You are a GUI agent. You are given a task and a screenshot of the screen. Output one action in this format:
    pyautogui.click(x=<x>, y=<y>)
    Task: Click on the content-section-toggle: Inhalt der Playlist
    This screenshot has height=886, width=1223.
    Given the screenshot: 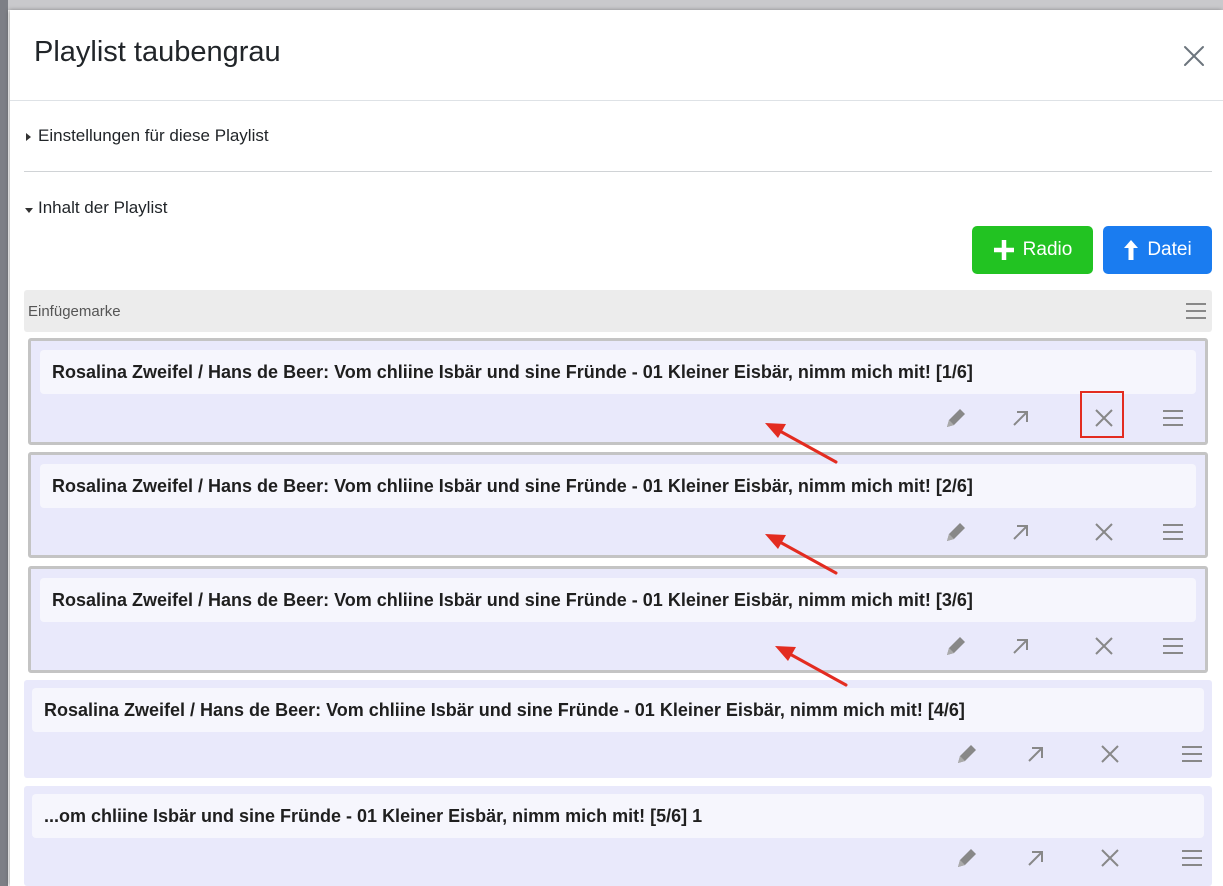 What is the action you would take?
    pyautogui.click(x=95, y=208)
    